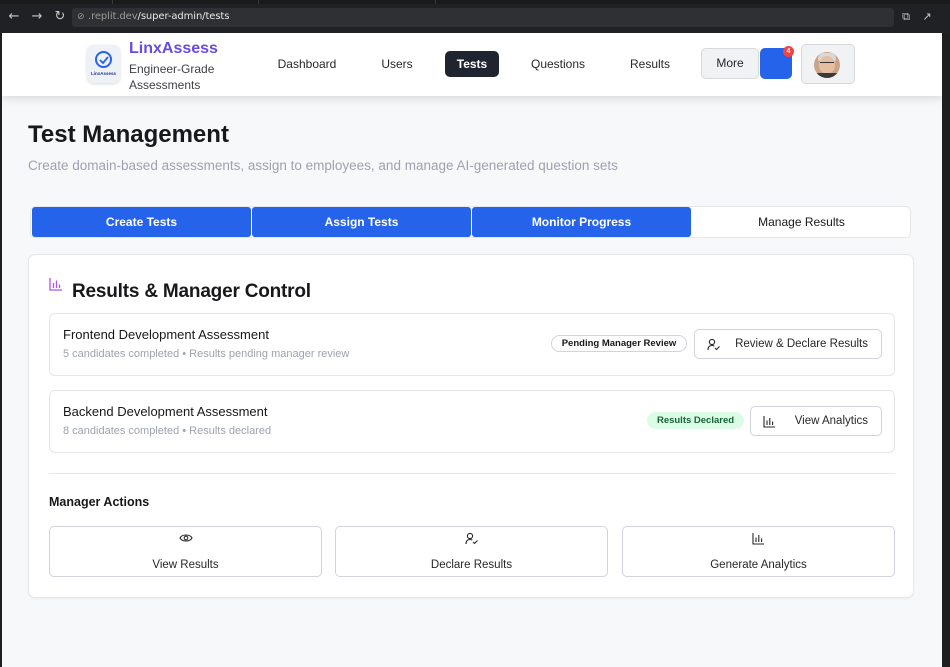 The width and height of the screenshot is (950, 667). I want to click on eye-icon, so click(186, 538).